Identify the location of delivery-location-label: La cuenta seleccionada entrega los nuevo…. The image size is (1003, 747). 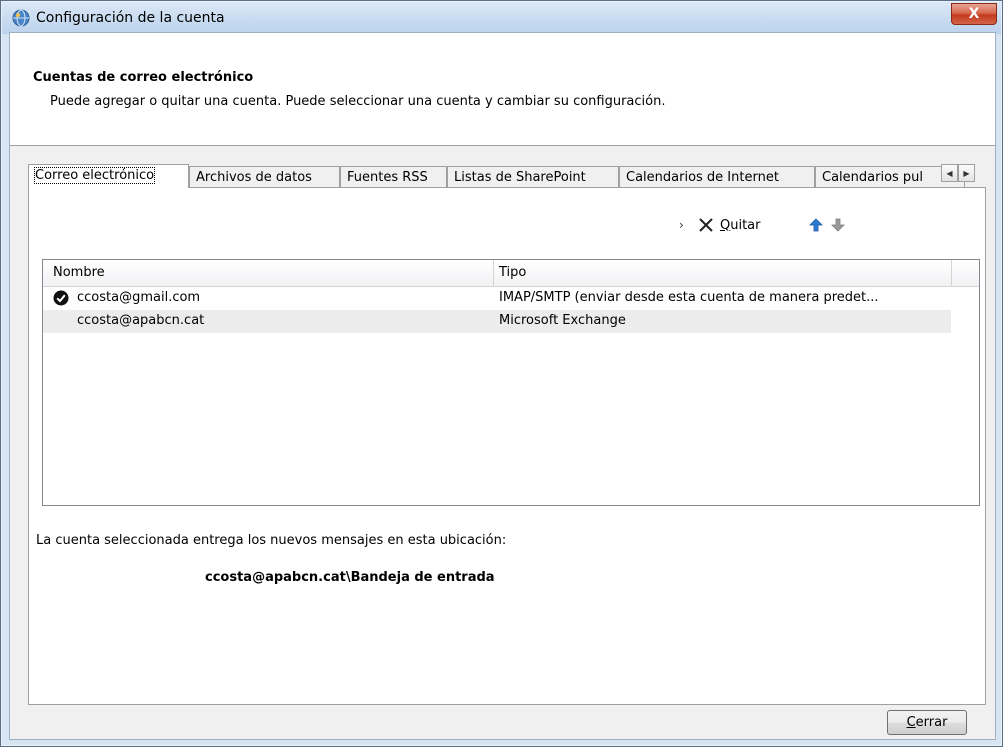
(271, 540).